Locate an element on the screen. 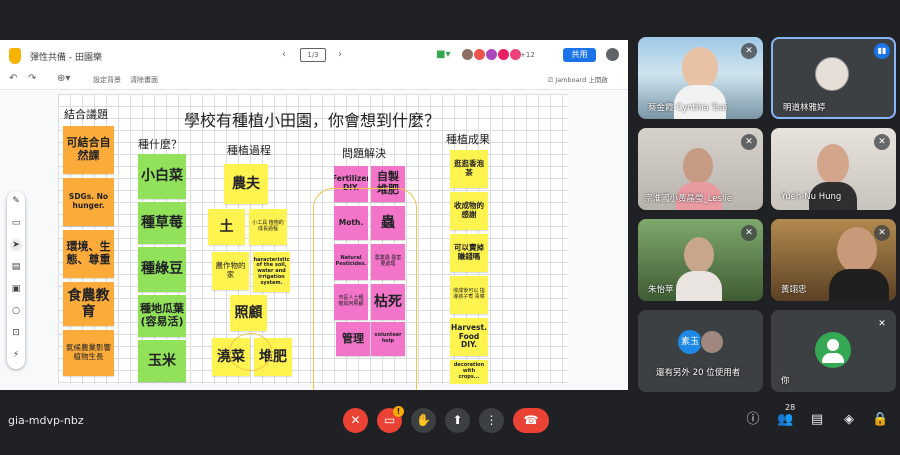 The width and height of the screenshot is (900, 455). chat-icon: ▤ is located at coordinates (817, 420).